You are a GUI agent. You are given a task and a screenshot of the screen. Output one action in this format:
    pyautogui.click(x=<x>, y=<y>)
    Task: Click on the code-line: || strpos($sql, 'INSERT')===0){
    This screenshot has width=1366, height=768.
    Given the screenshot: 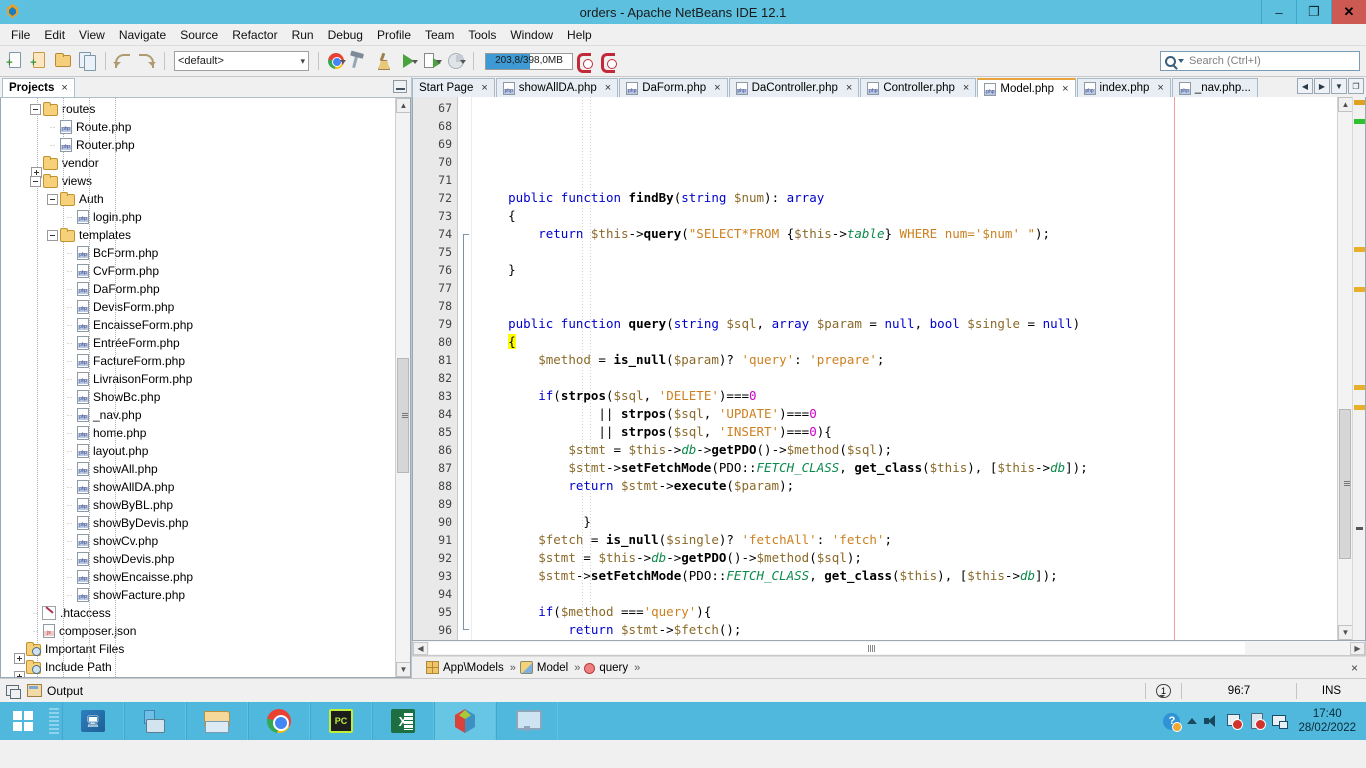 What is the action you would take?
    pyautogui.click(x=904, y=432)
    